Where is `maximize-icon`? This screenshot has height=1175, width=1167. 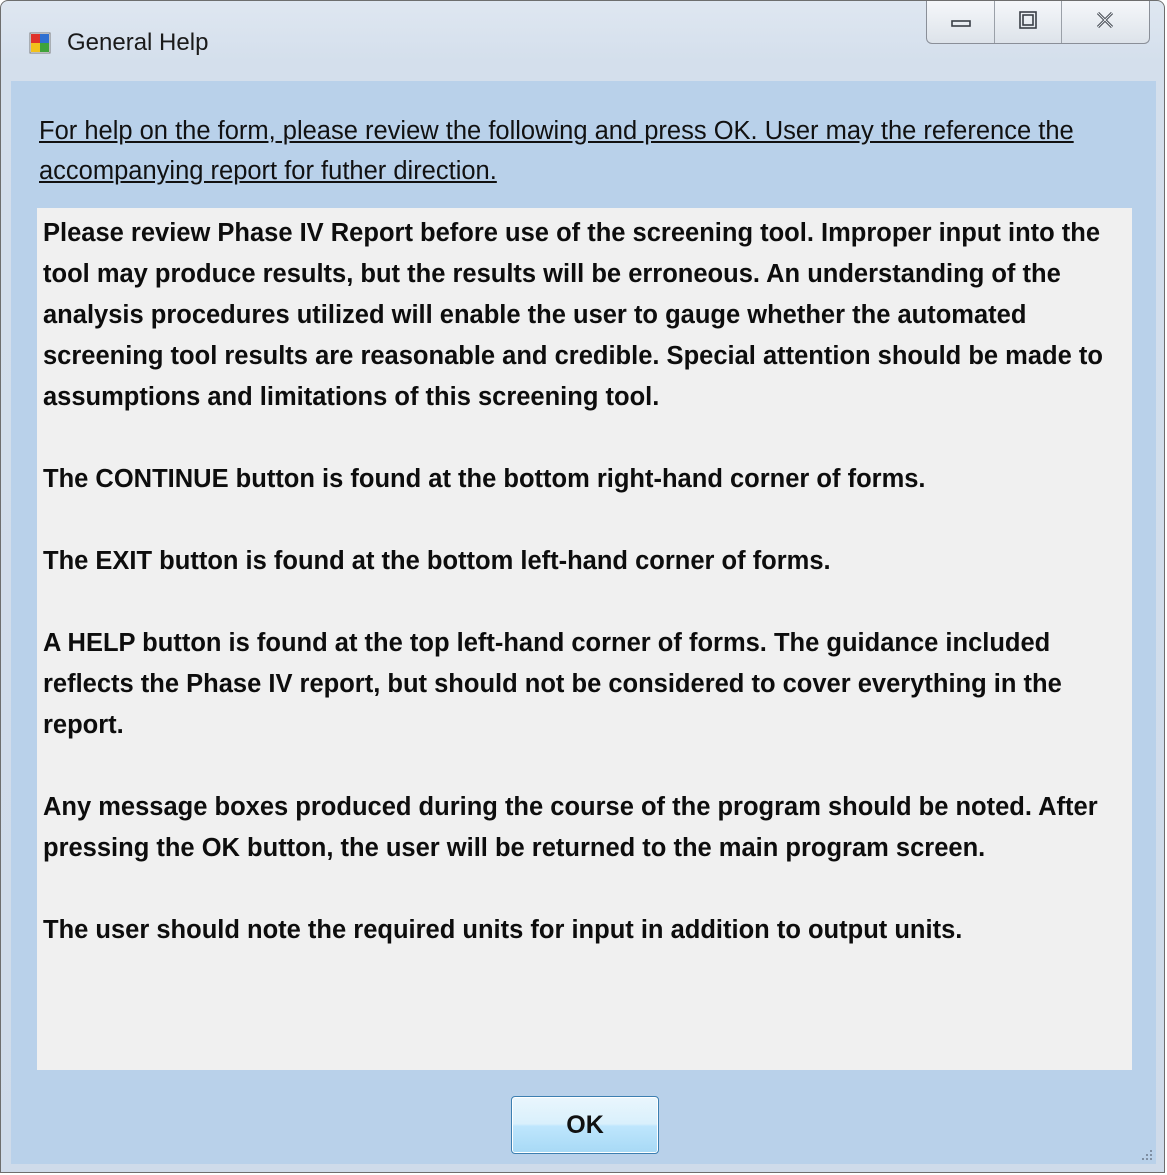
maximize-icon is located at coordinates (1028, 22).